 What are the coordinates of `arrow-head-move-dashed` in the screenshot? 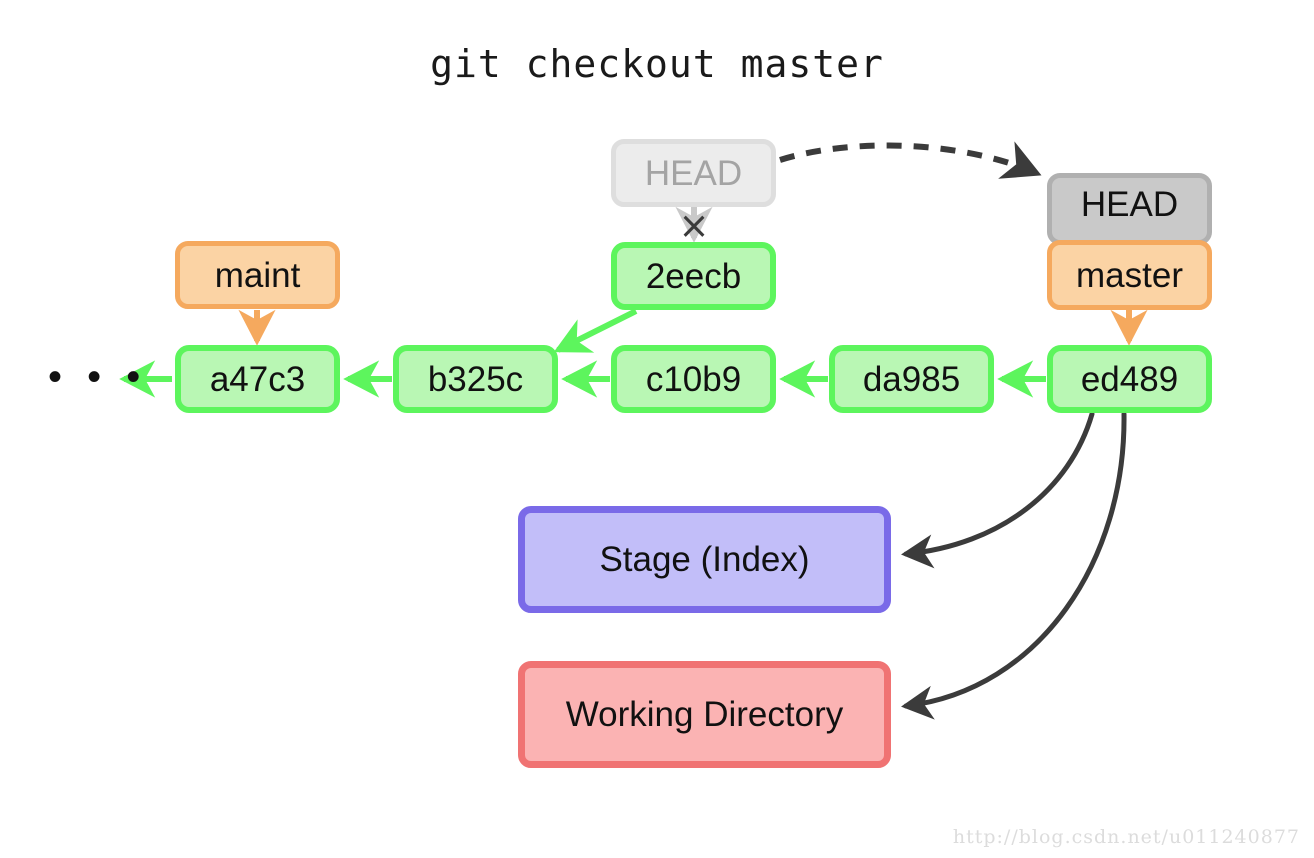 It's located at (910, 160).